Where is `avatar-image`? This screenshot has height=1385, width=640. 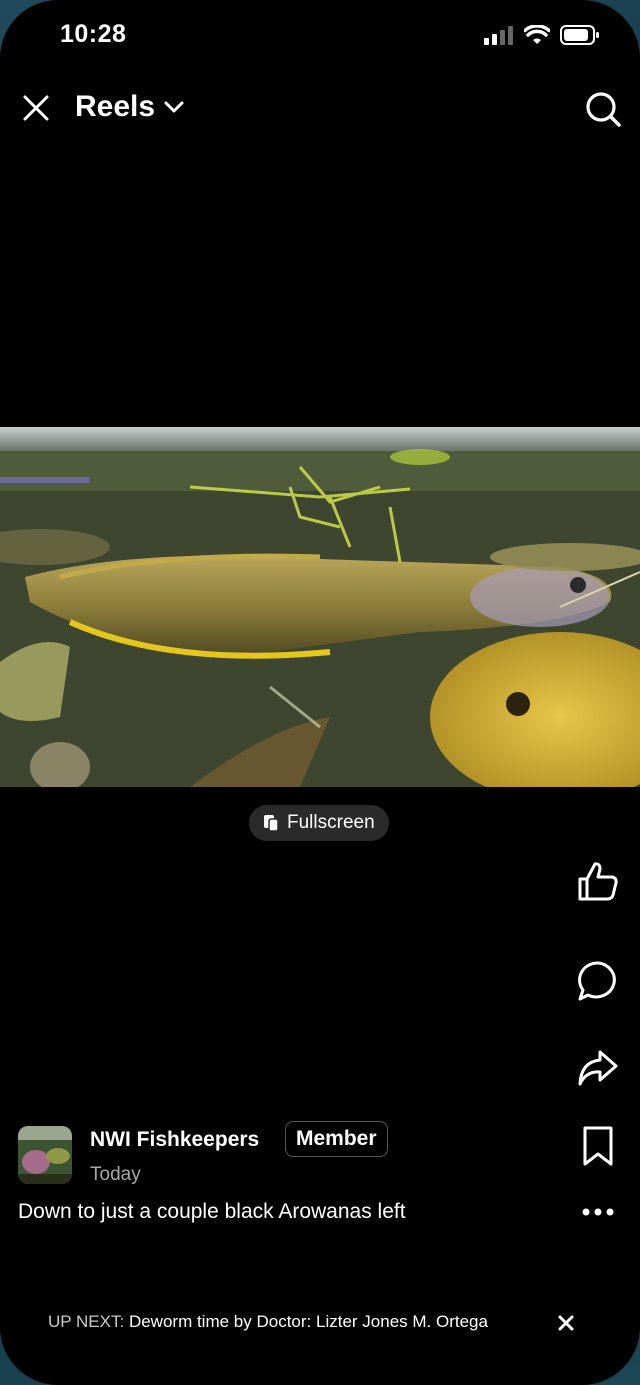
avatar-image is located at coordinates (45, 1155).